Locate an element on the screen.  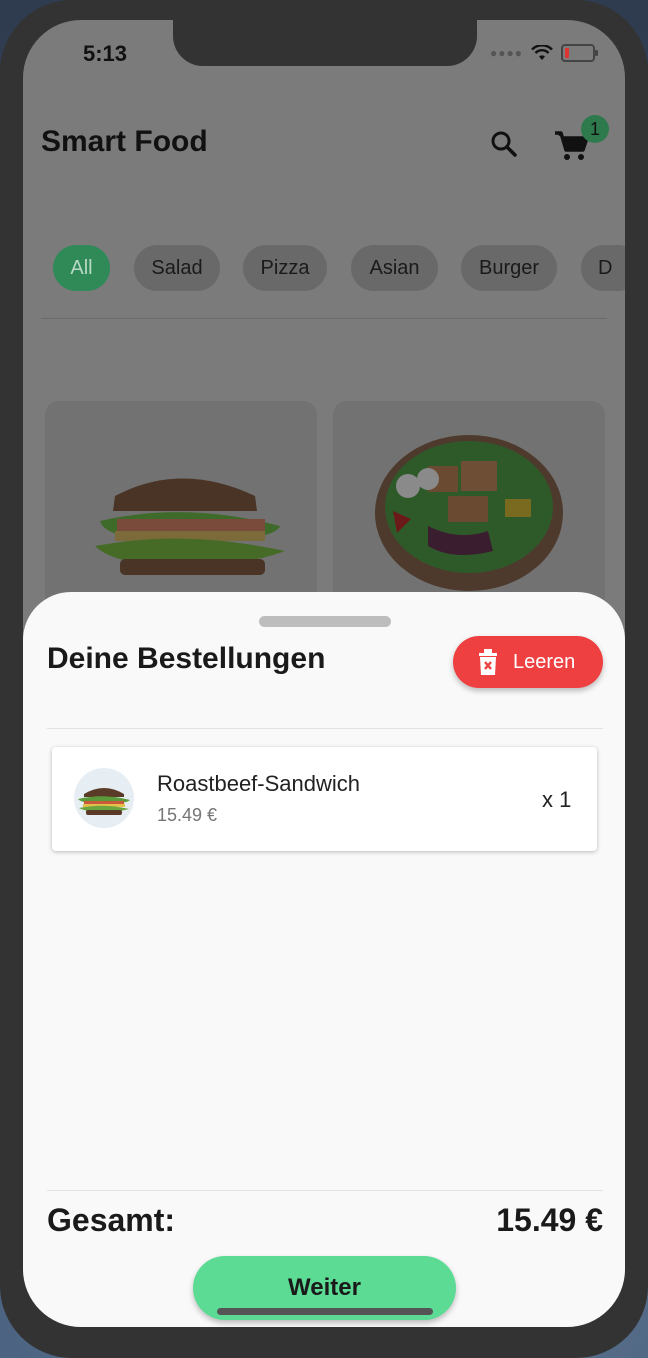
app-title: Smart Food is located at coordinates (124, 141).